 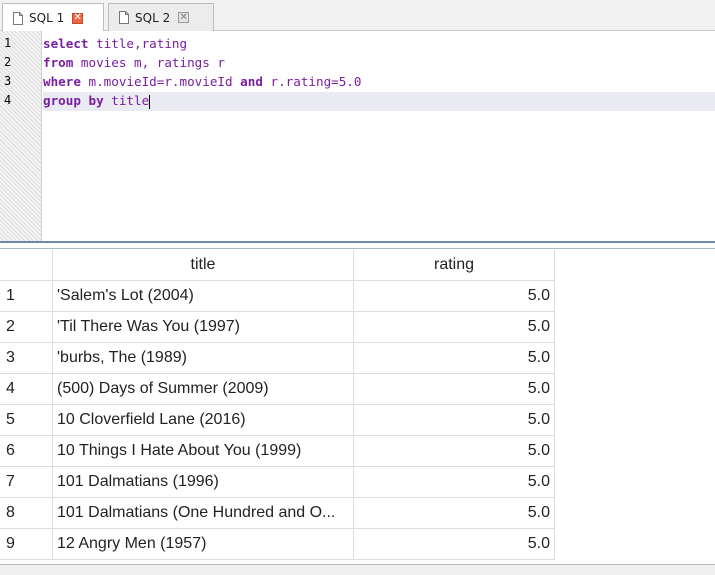 I want to click on sql-keyword: and, so click(x=251, y=81).